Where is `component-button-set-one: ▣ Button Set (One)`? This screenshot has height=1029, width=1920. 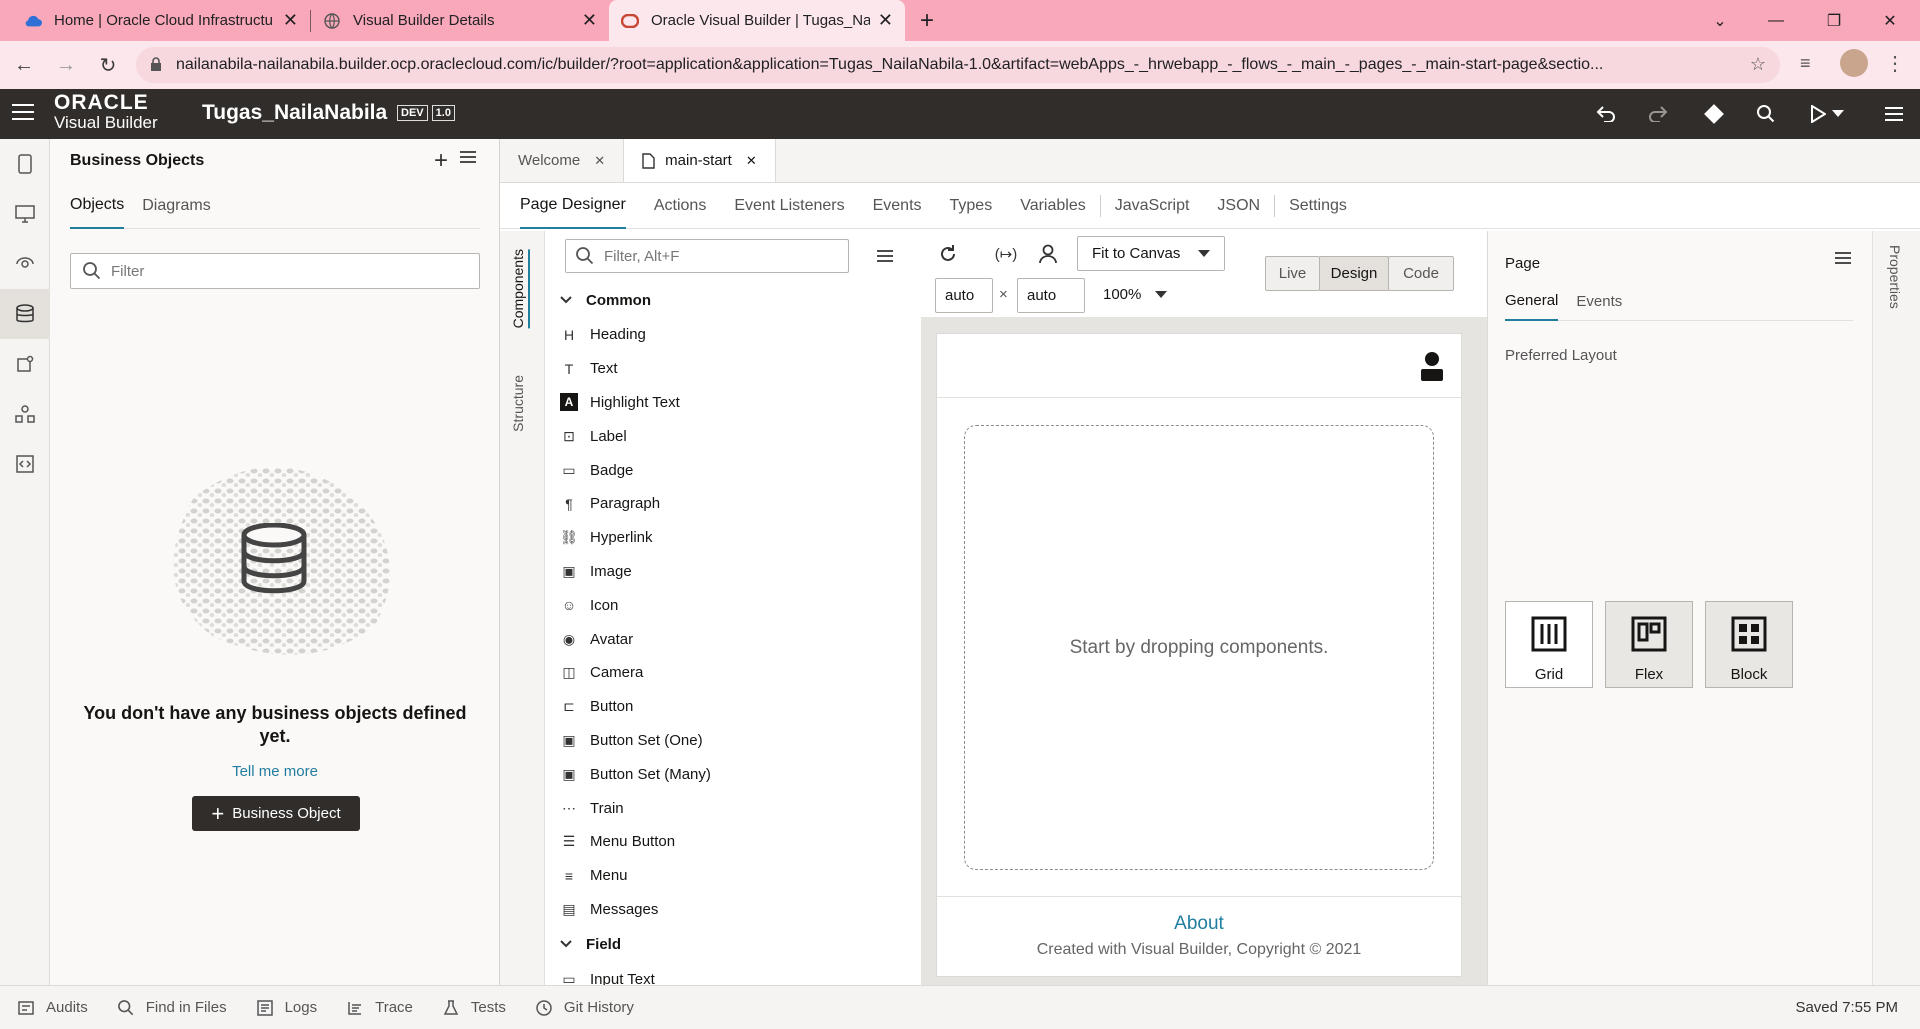 component-button-set-one: ▣ Button Set (One) is located at coordinates (733, 741).